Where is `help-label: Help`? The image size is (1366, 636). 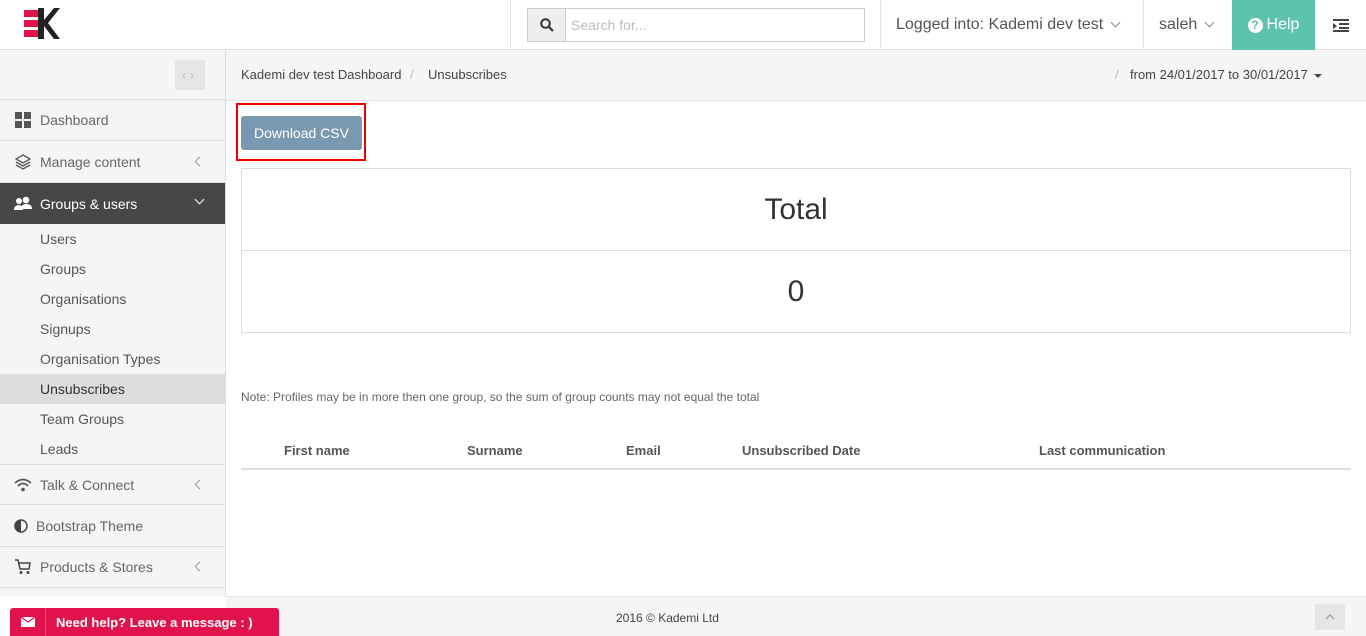 help-label: Help is located at coordinates (1283, 24).